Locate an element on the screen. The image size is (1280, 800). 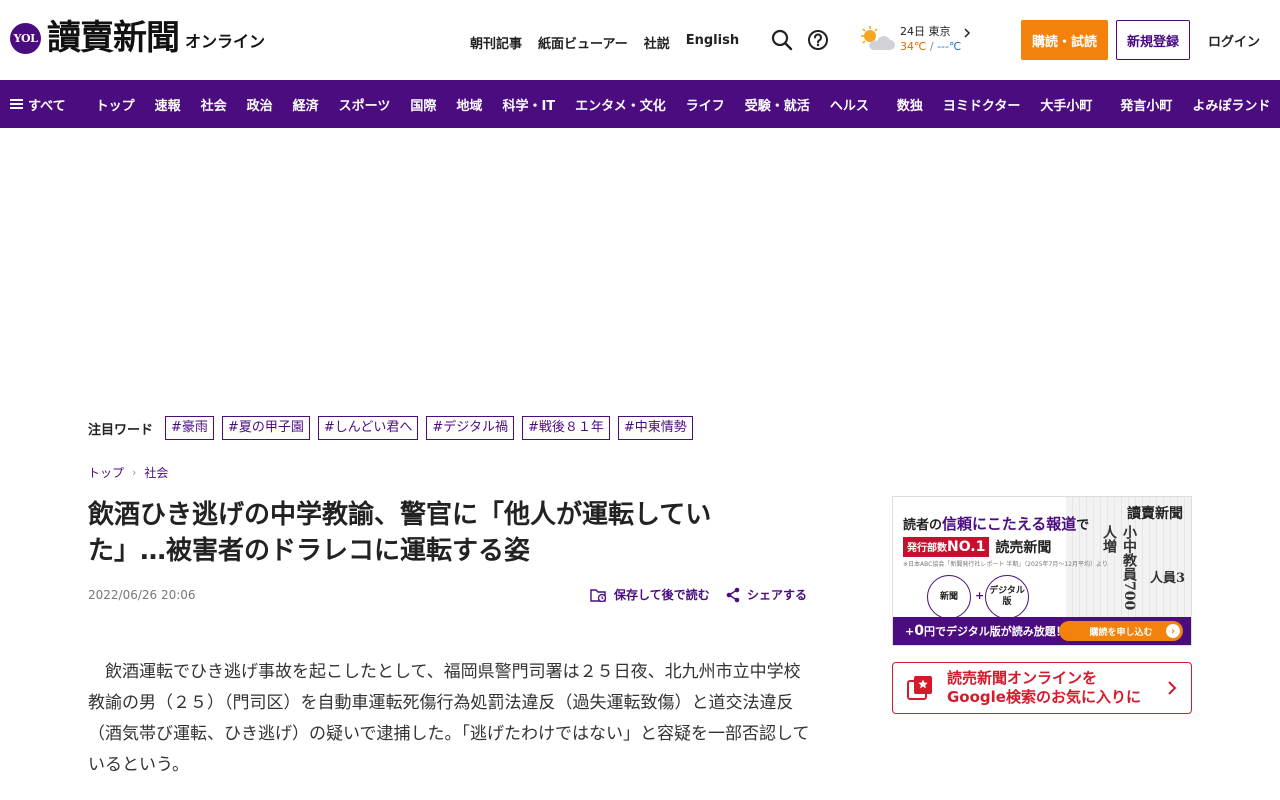
promo-tagline-post: で is located at coordinates (1083, 525).